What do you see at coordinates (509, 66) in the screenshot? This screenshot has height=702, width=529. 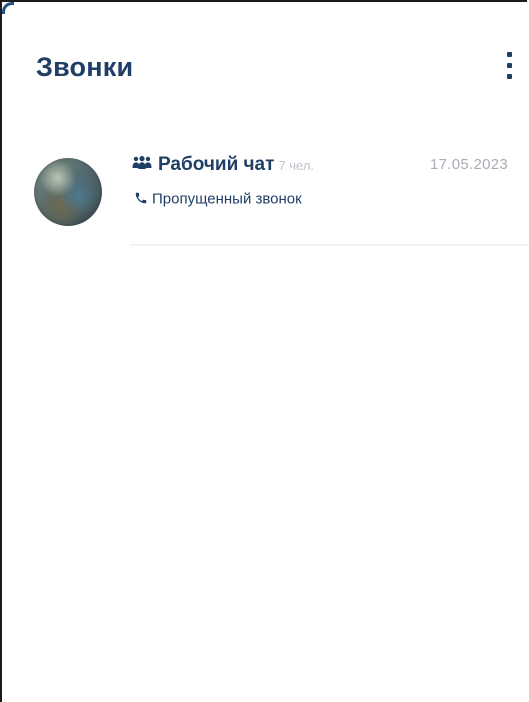 I see `more-options-button` at bounding box center [509, 66].